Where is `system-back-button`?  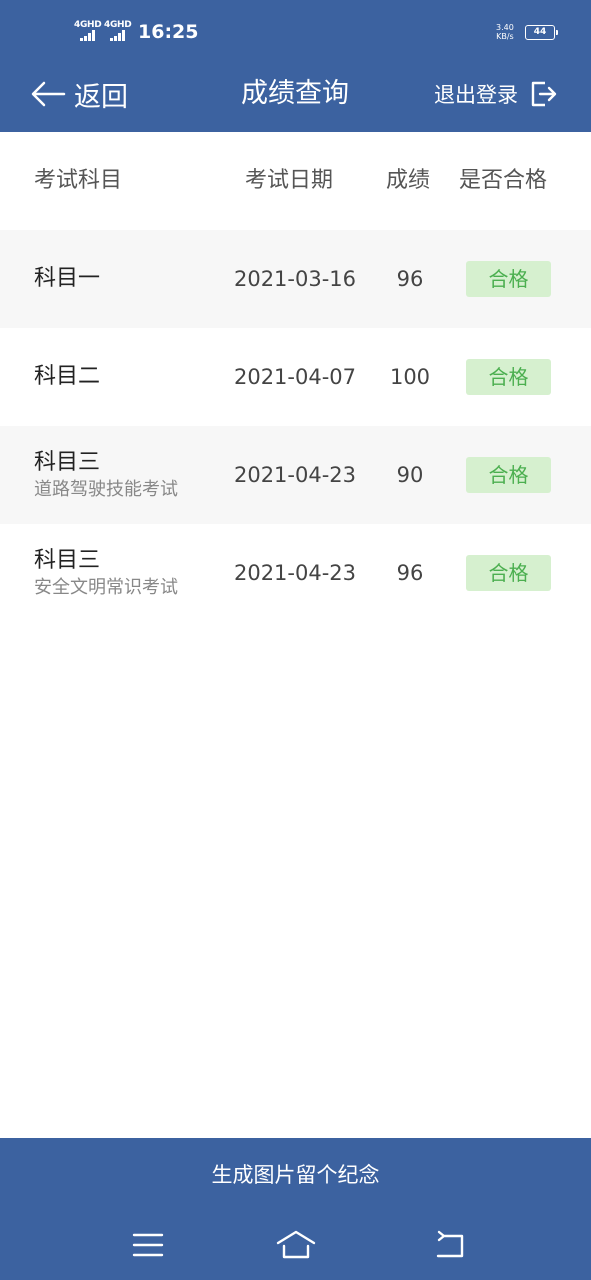 system-back-button is located at coordinates (450, 1245).